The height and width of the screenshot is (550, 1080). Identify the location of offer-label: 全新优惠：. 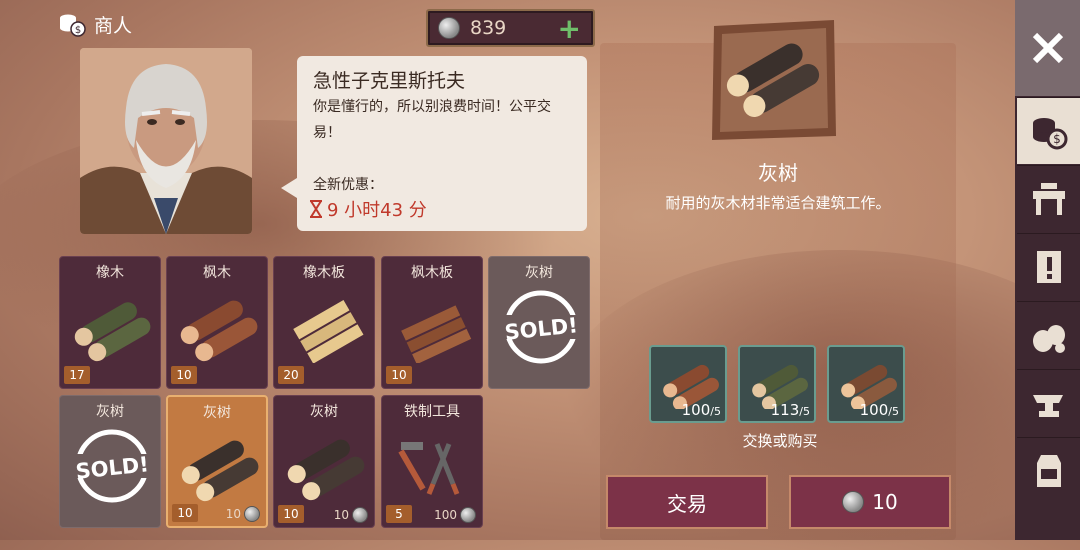
(348, 185).